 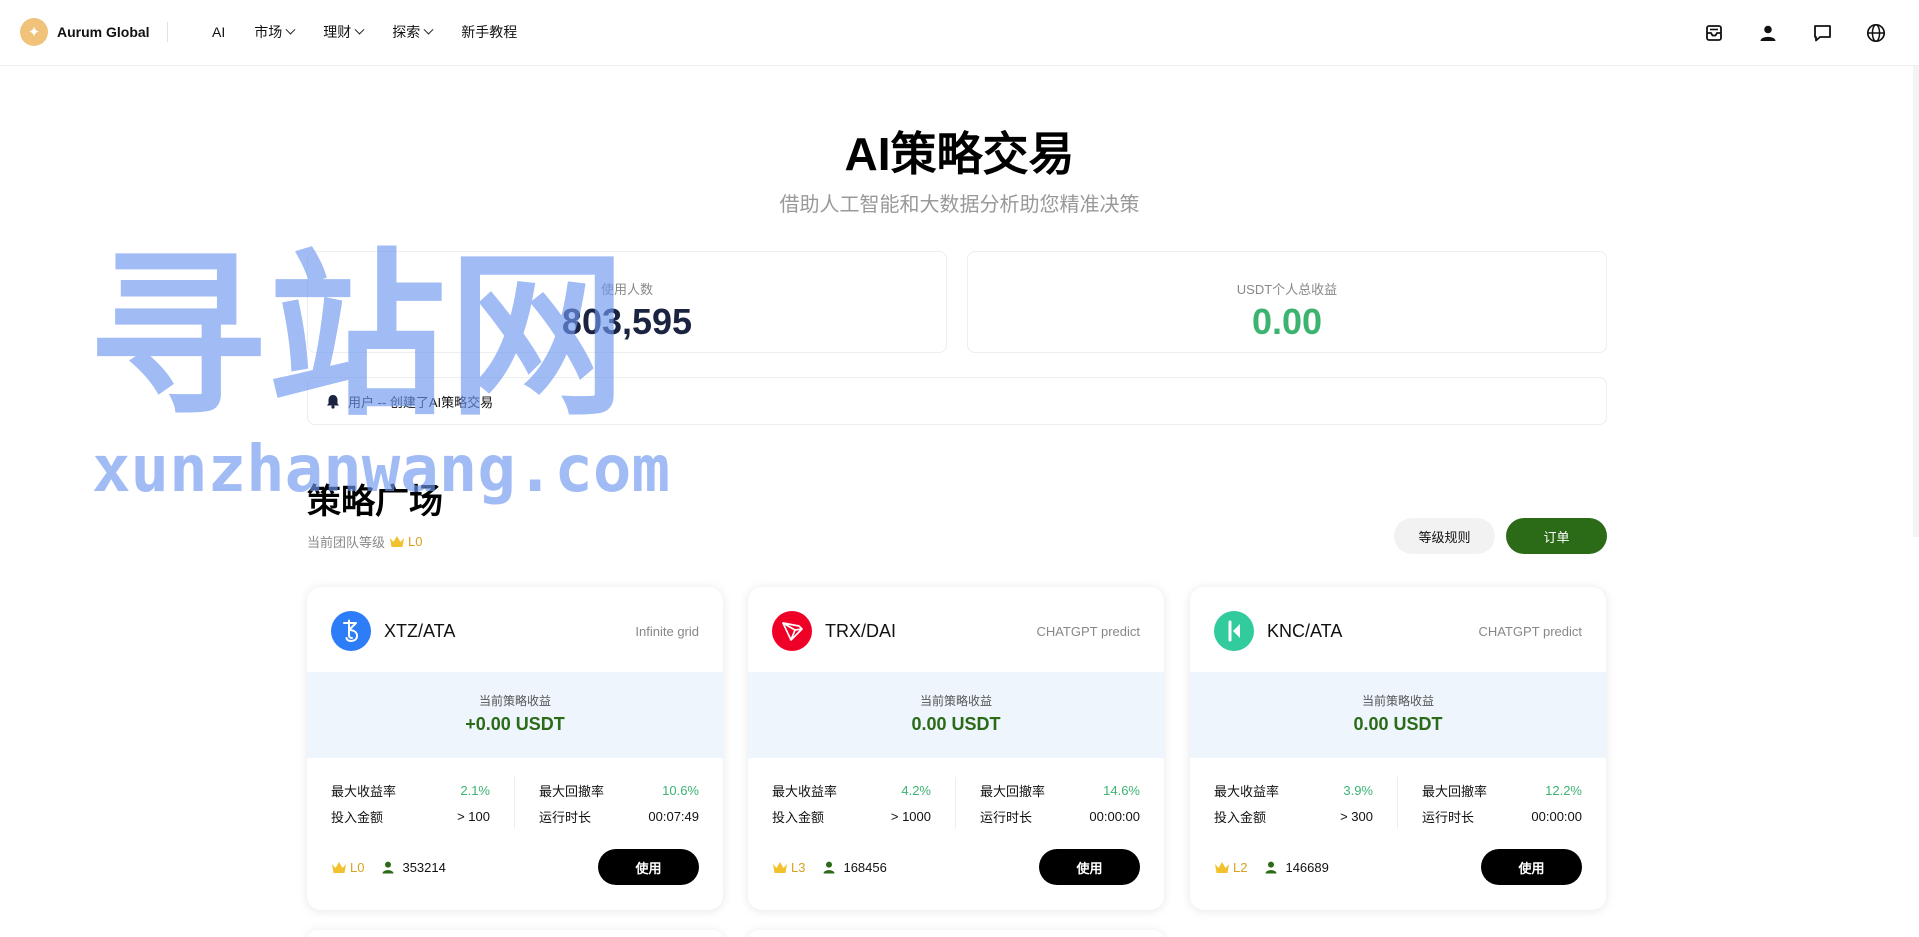 What do you see at coordinates (798, 867) in the screenshot?
I see `required-level: L3` at bounding box center [798, 867].